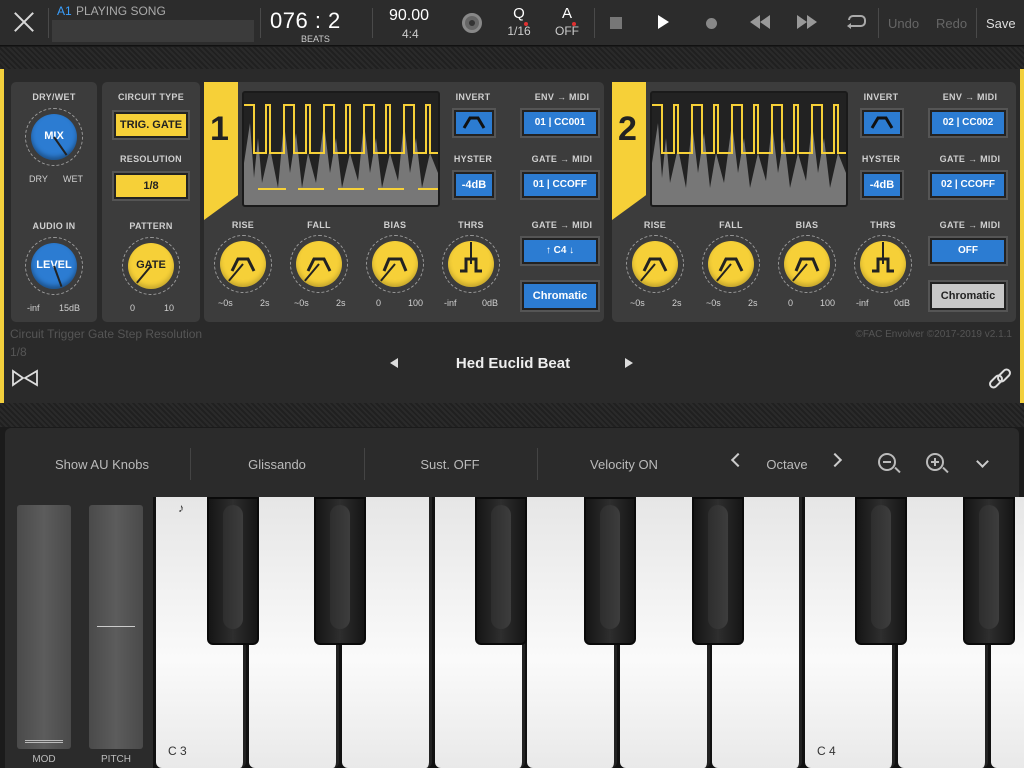 The height and width of the screenshot is (768, 1024). What do you see at coordinates (64, 11) in the screenshot?
I see `track-id: A1` at bounding box center [64, 11].